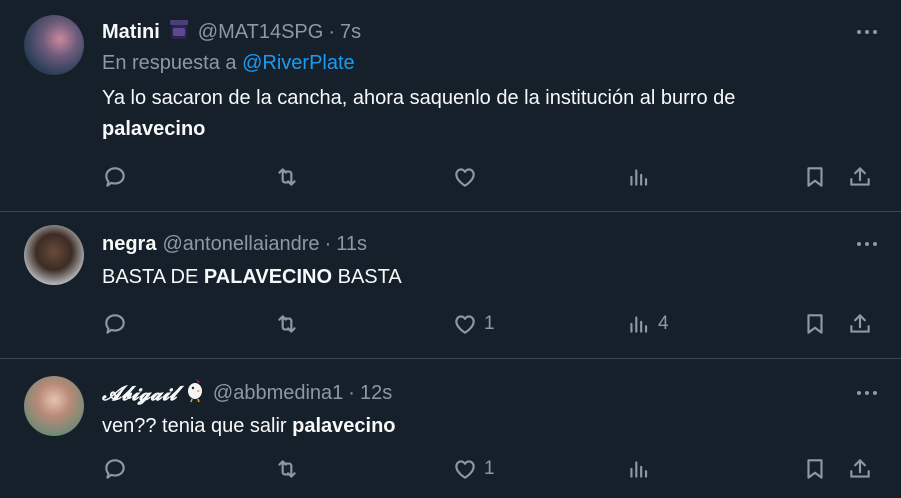 Image resolution: width=901 pixels, height=498 pixels. Describe the element at coordinates (351, 244) in the screenshot. I see `timestamp: 11s` at that location.